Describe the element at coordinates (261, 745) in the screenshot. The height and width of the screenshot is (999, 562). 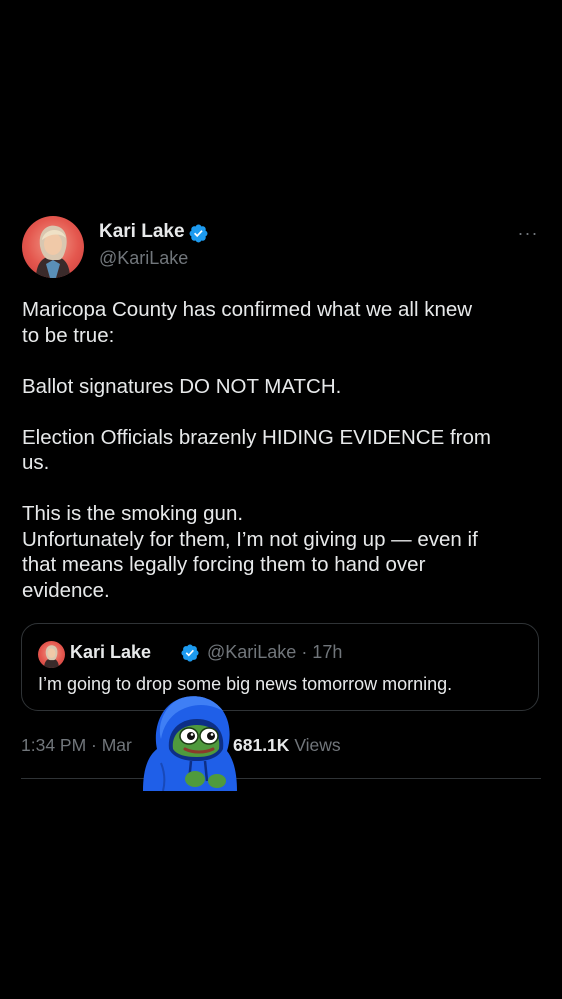
I see `views-count: 681.1K` at that location.